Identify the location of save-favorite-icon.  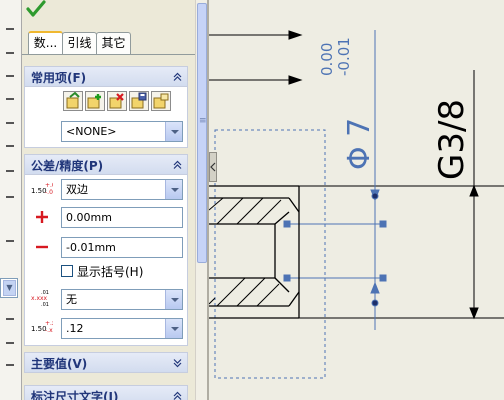
(139, 100).